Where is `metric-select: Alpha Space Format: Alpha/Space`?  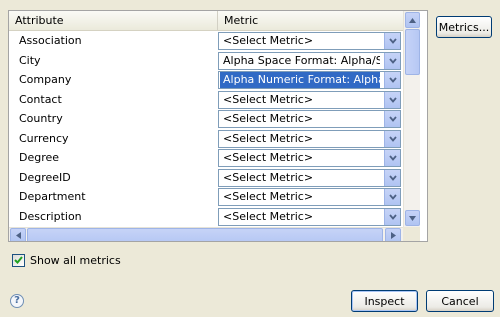 metric-select: Alpha Space Format: Alpha/Space is located at coordinates (309, 60).